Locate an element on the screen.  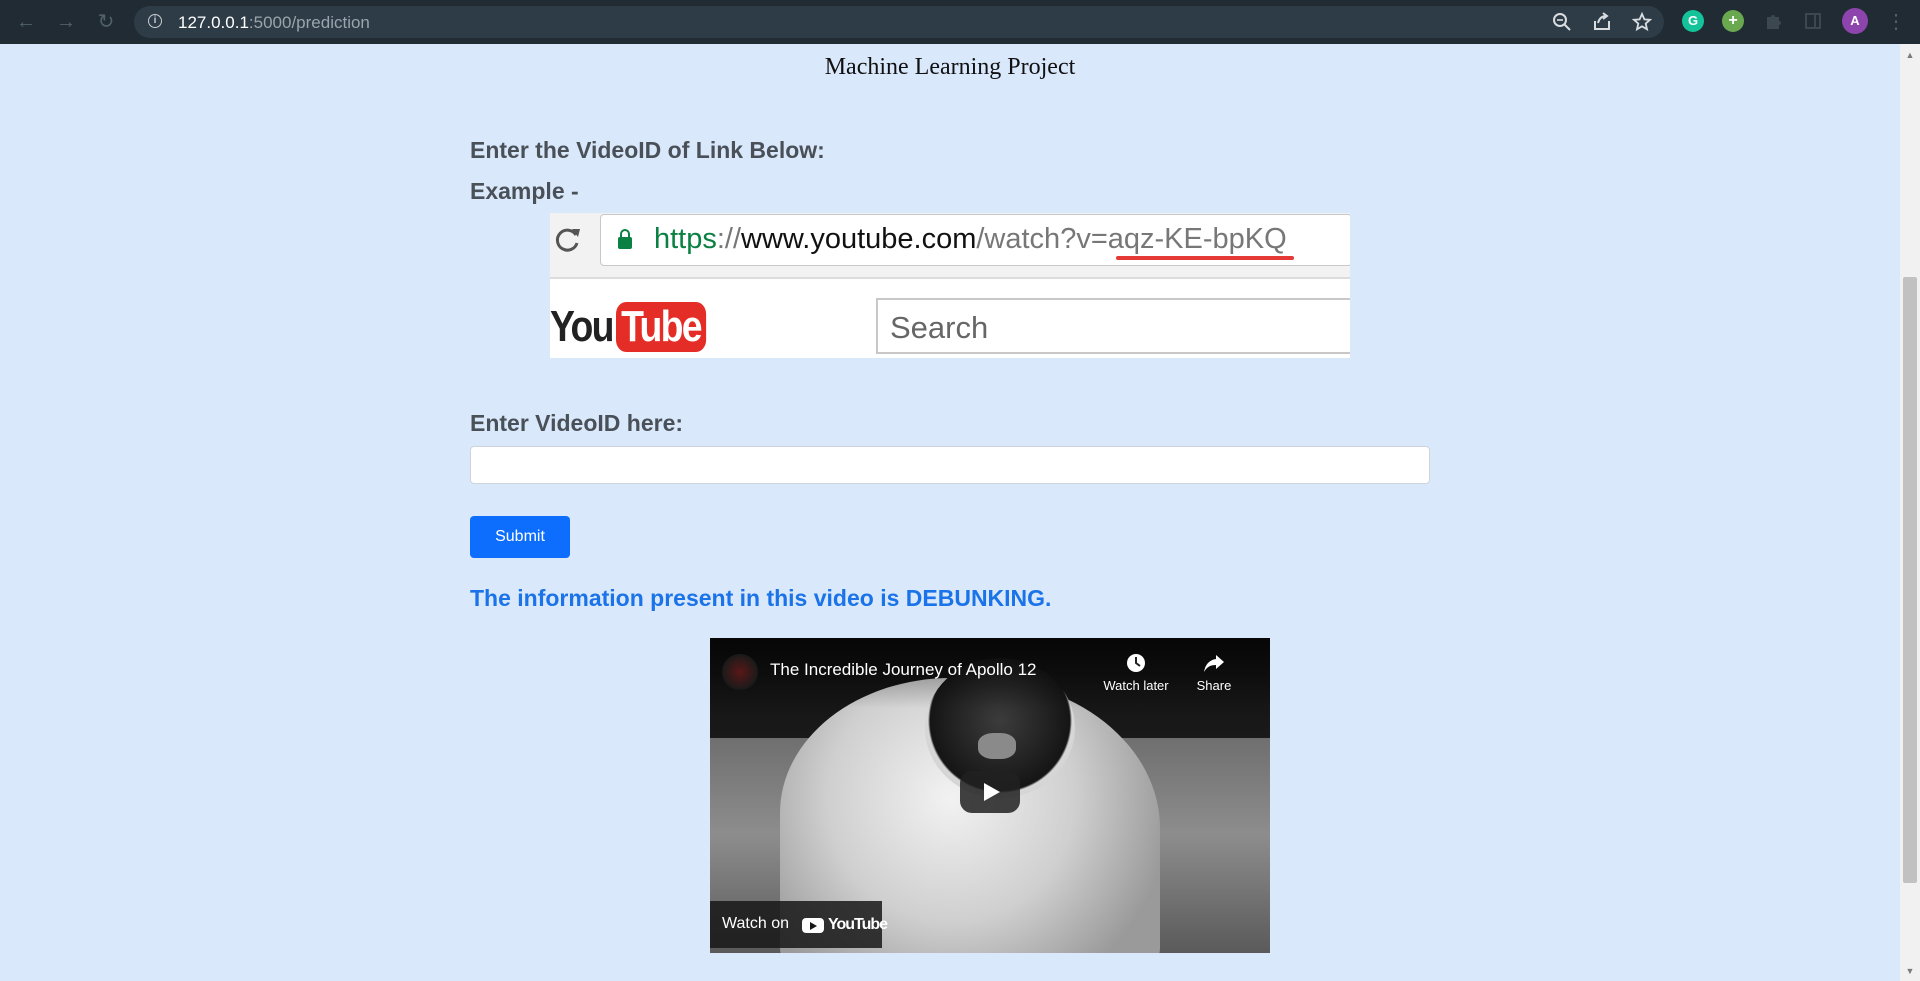
page-title: Machine Learning Project is located at coordinates (950, 67).